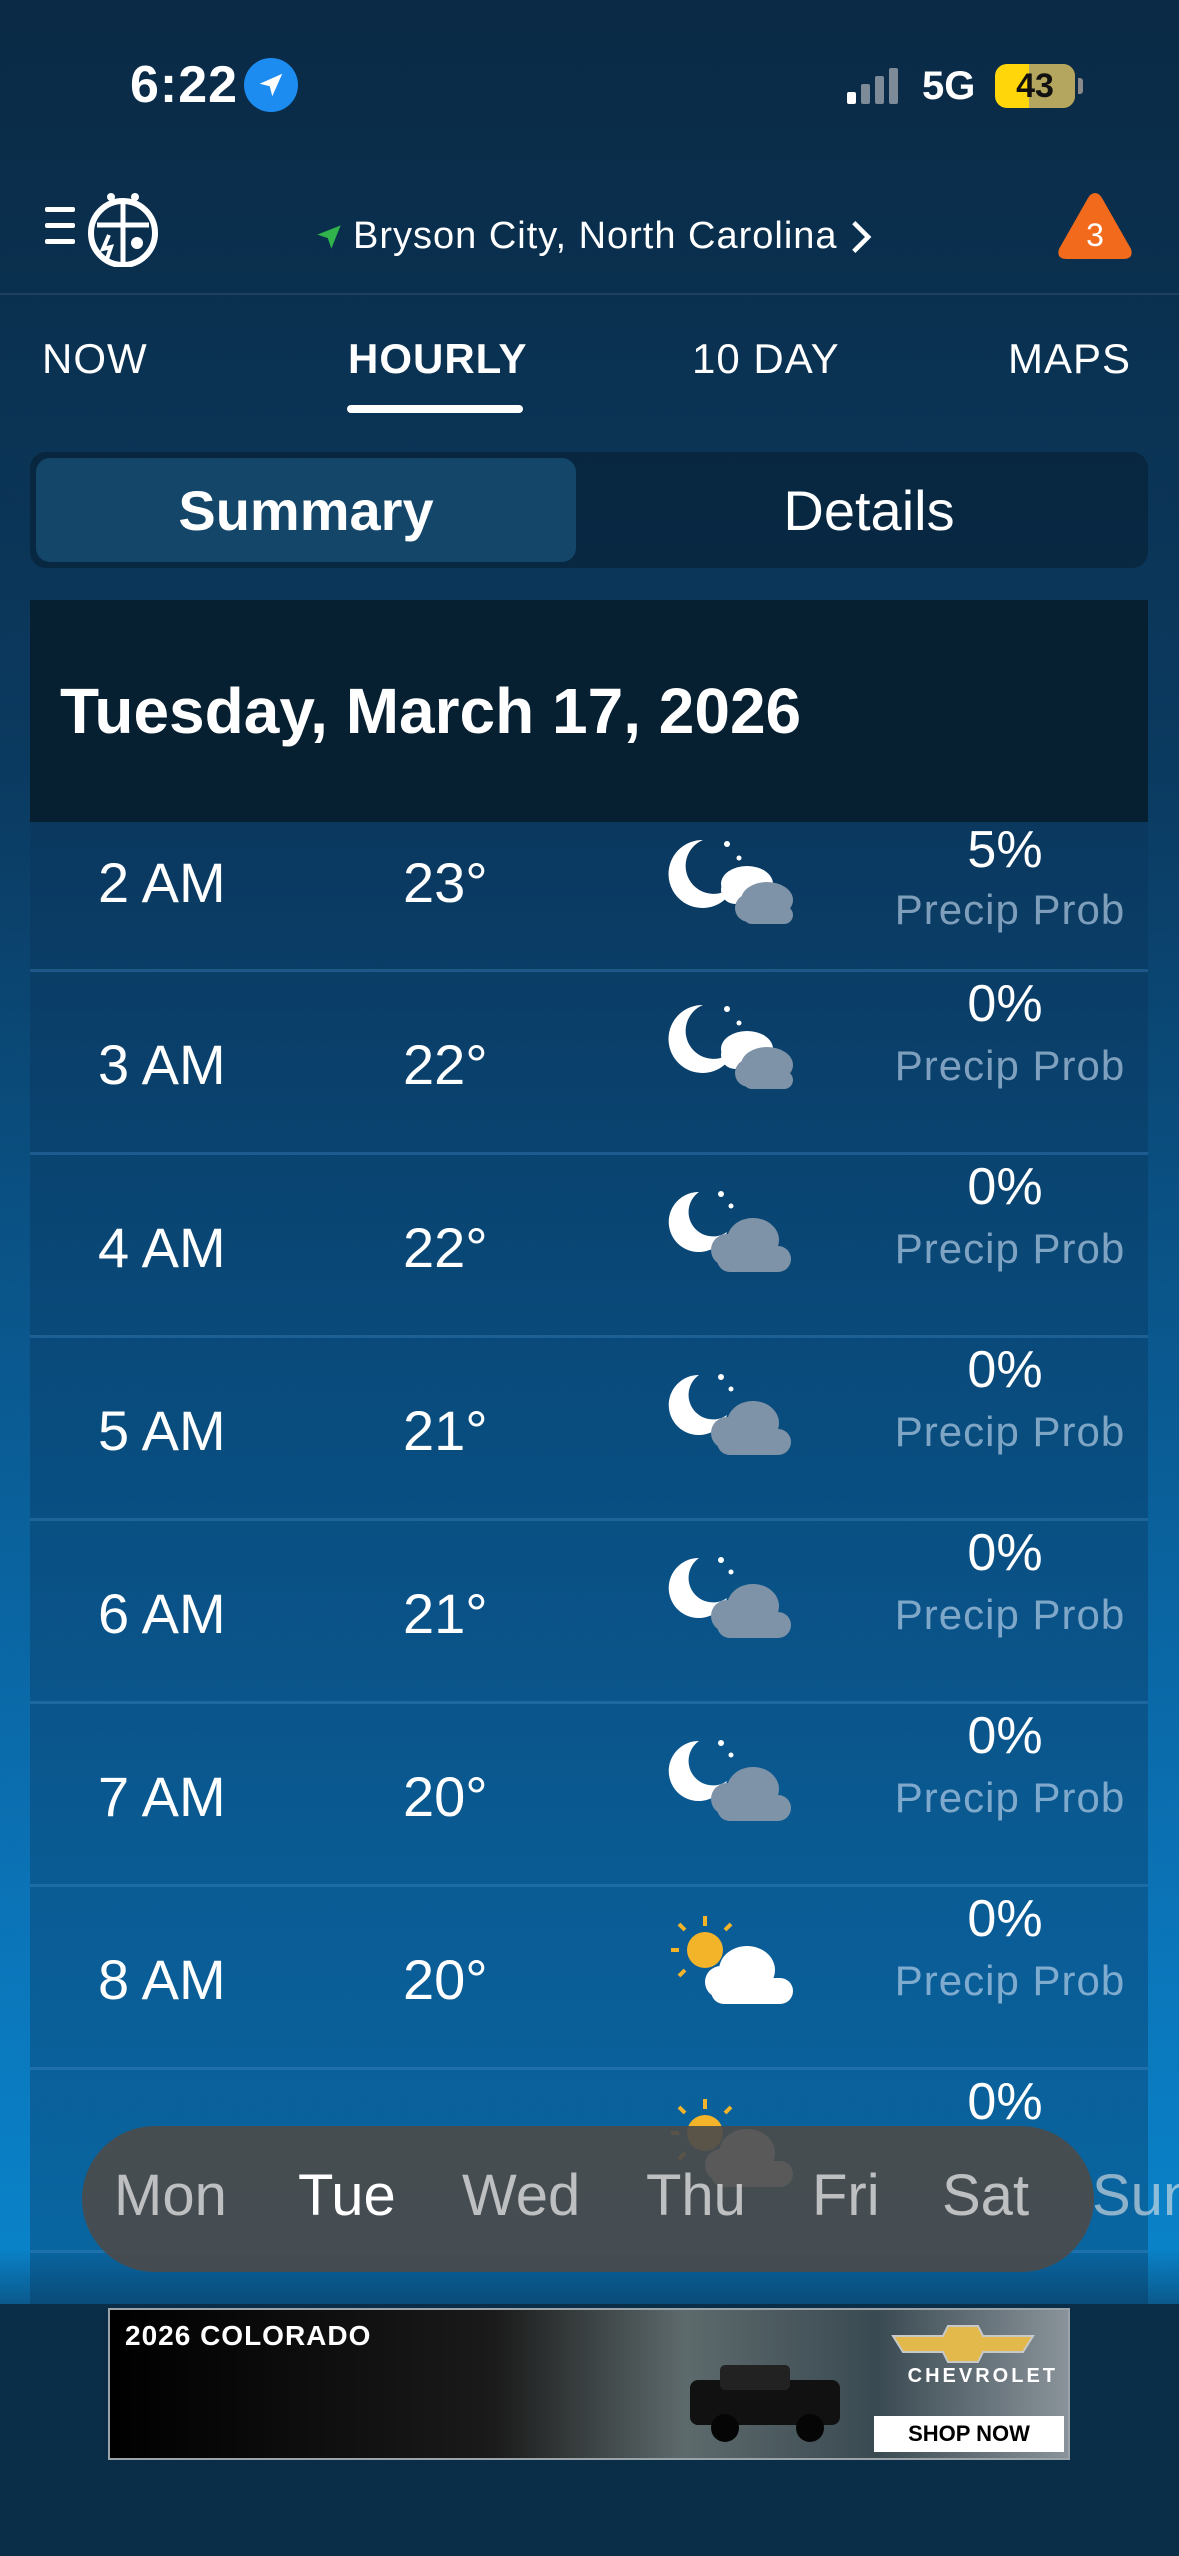 The image size is (1179, 2556). Describe the element at coordinates (589, 897) in the screenshot. I see `hourly-row: 2 AM 23° 5% Precip Prob` at that location.